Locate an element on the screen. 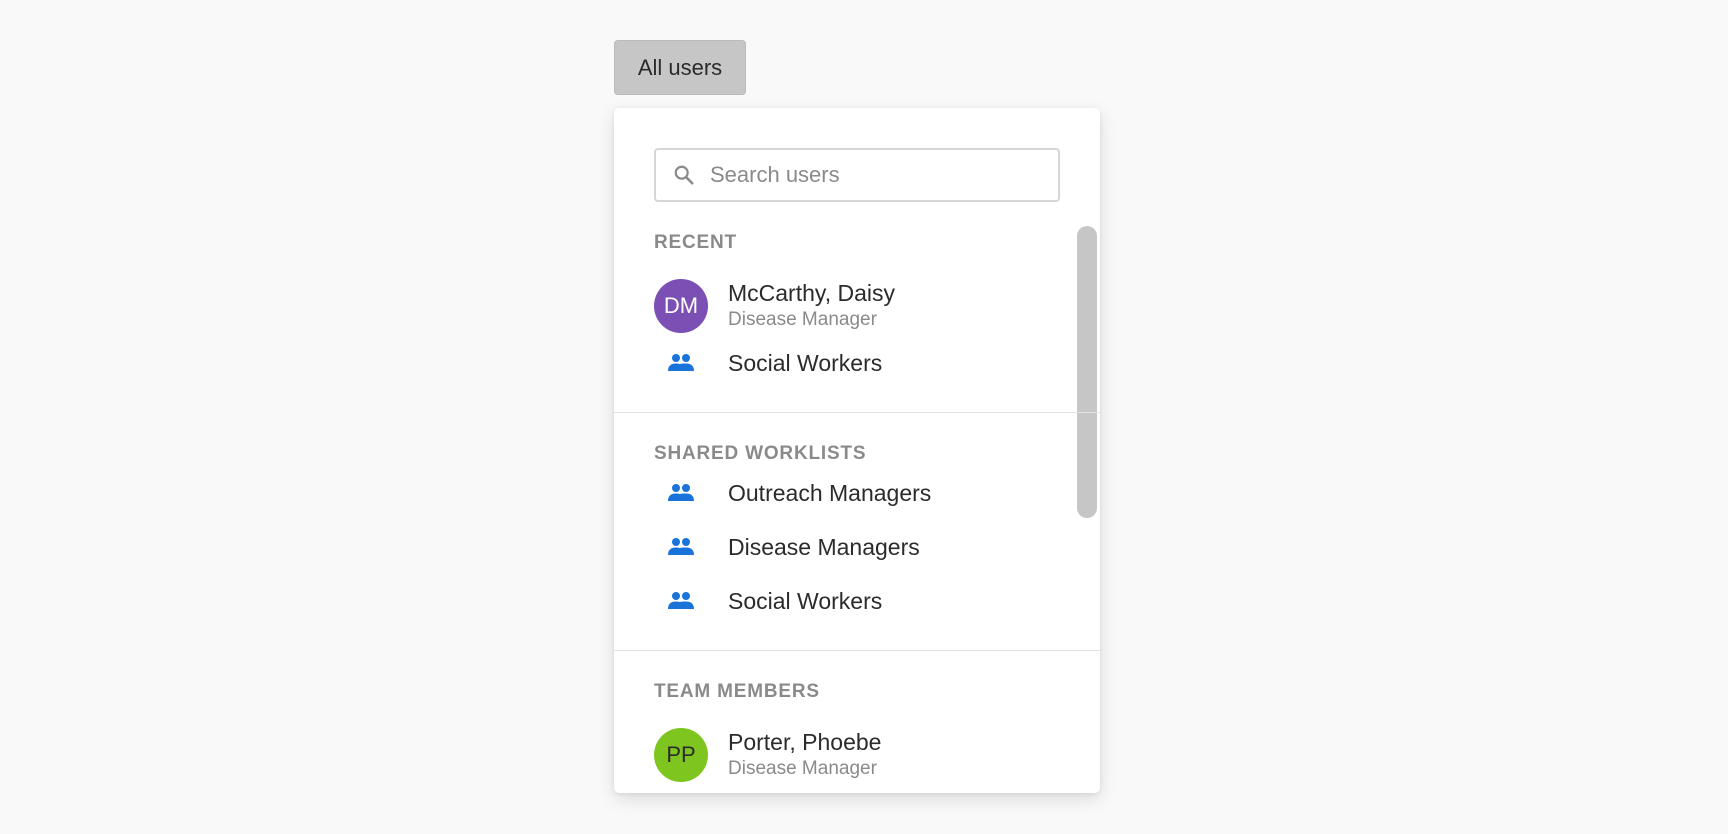 This screenshot has height=834, width=1728. list-item-group: Disease Managers is located at coordinates (854, 547).